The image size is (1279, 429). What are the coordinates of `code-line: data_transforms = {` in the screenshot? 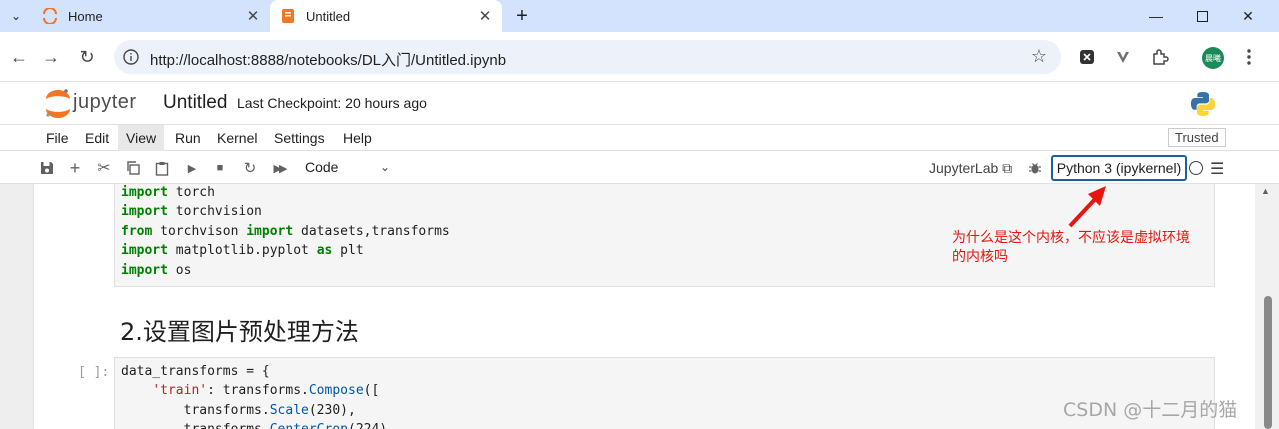 It's located at (195, 371).